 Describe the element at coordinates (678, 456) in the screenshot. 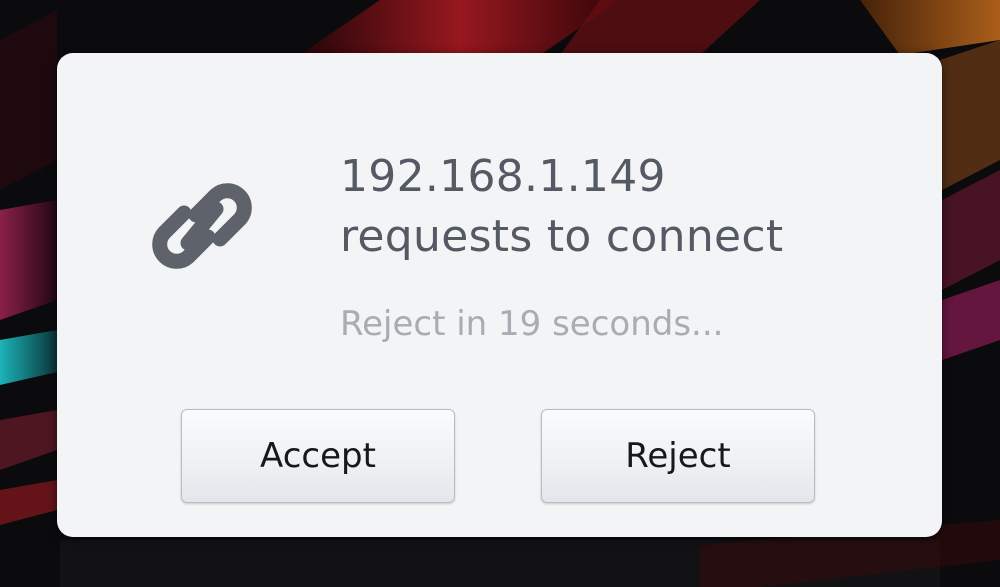

I see `reject-button: Reject` at that location.